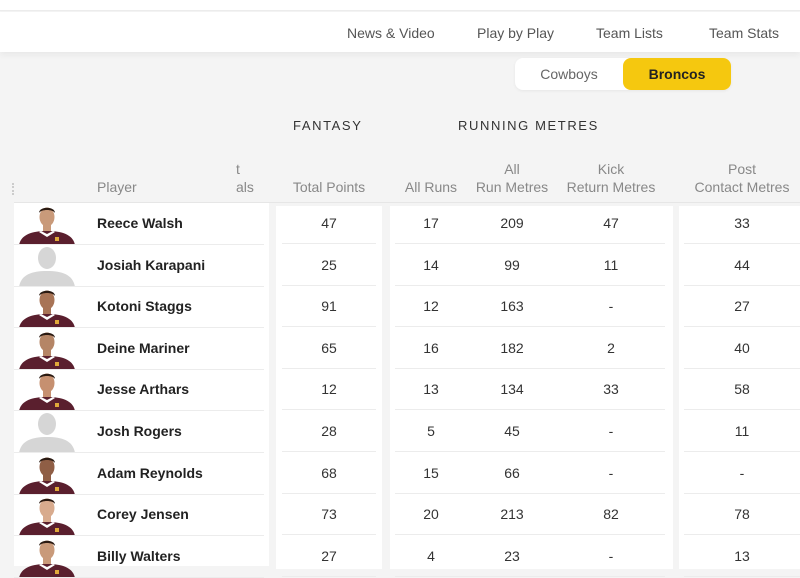  What do you see at coordinates (431, 187) in the screenshot?
I see `header-all-runs: All Runs` at bounding box center [431, 187].